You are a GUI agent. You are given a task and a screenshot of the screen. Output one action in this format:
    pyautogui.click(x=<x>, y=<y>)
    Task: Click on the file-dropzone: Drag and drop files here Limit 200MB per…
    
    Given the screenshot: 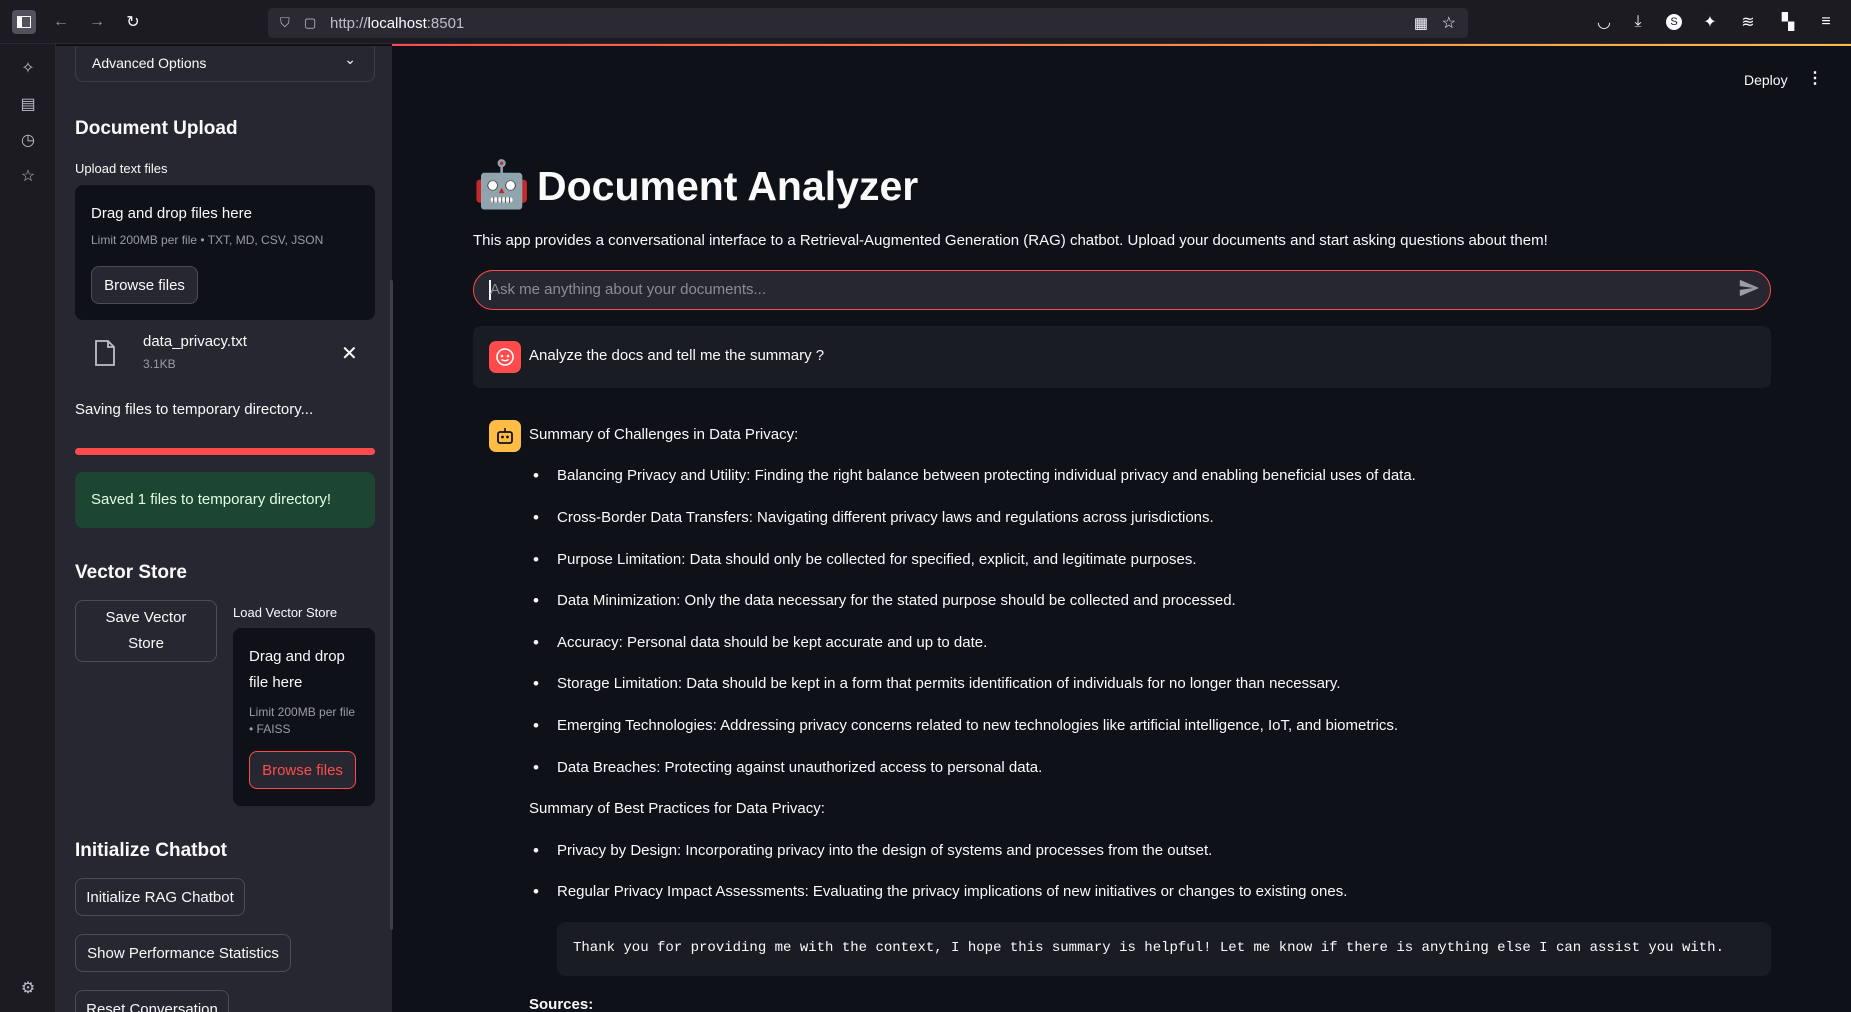 What is the action you would take?
    pyautogui.click(x=225, y=252)
    